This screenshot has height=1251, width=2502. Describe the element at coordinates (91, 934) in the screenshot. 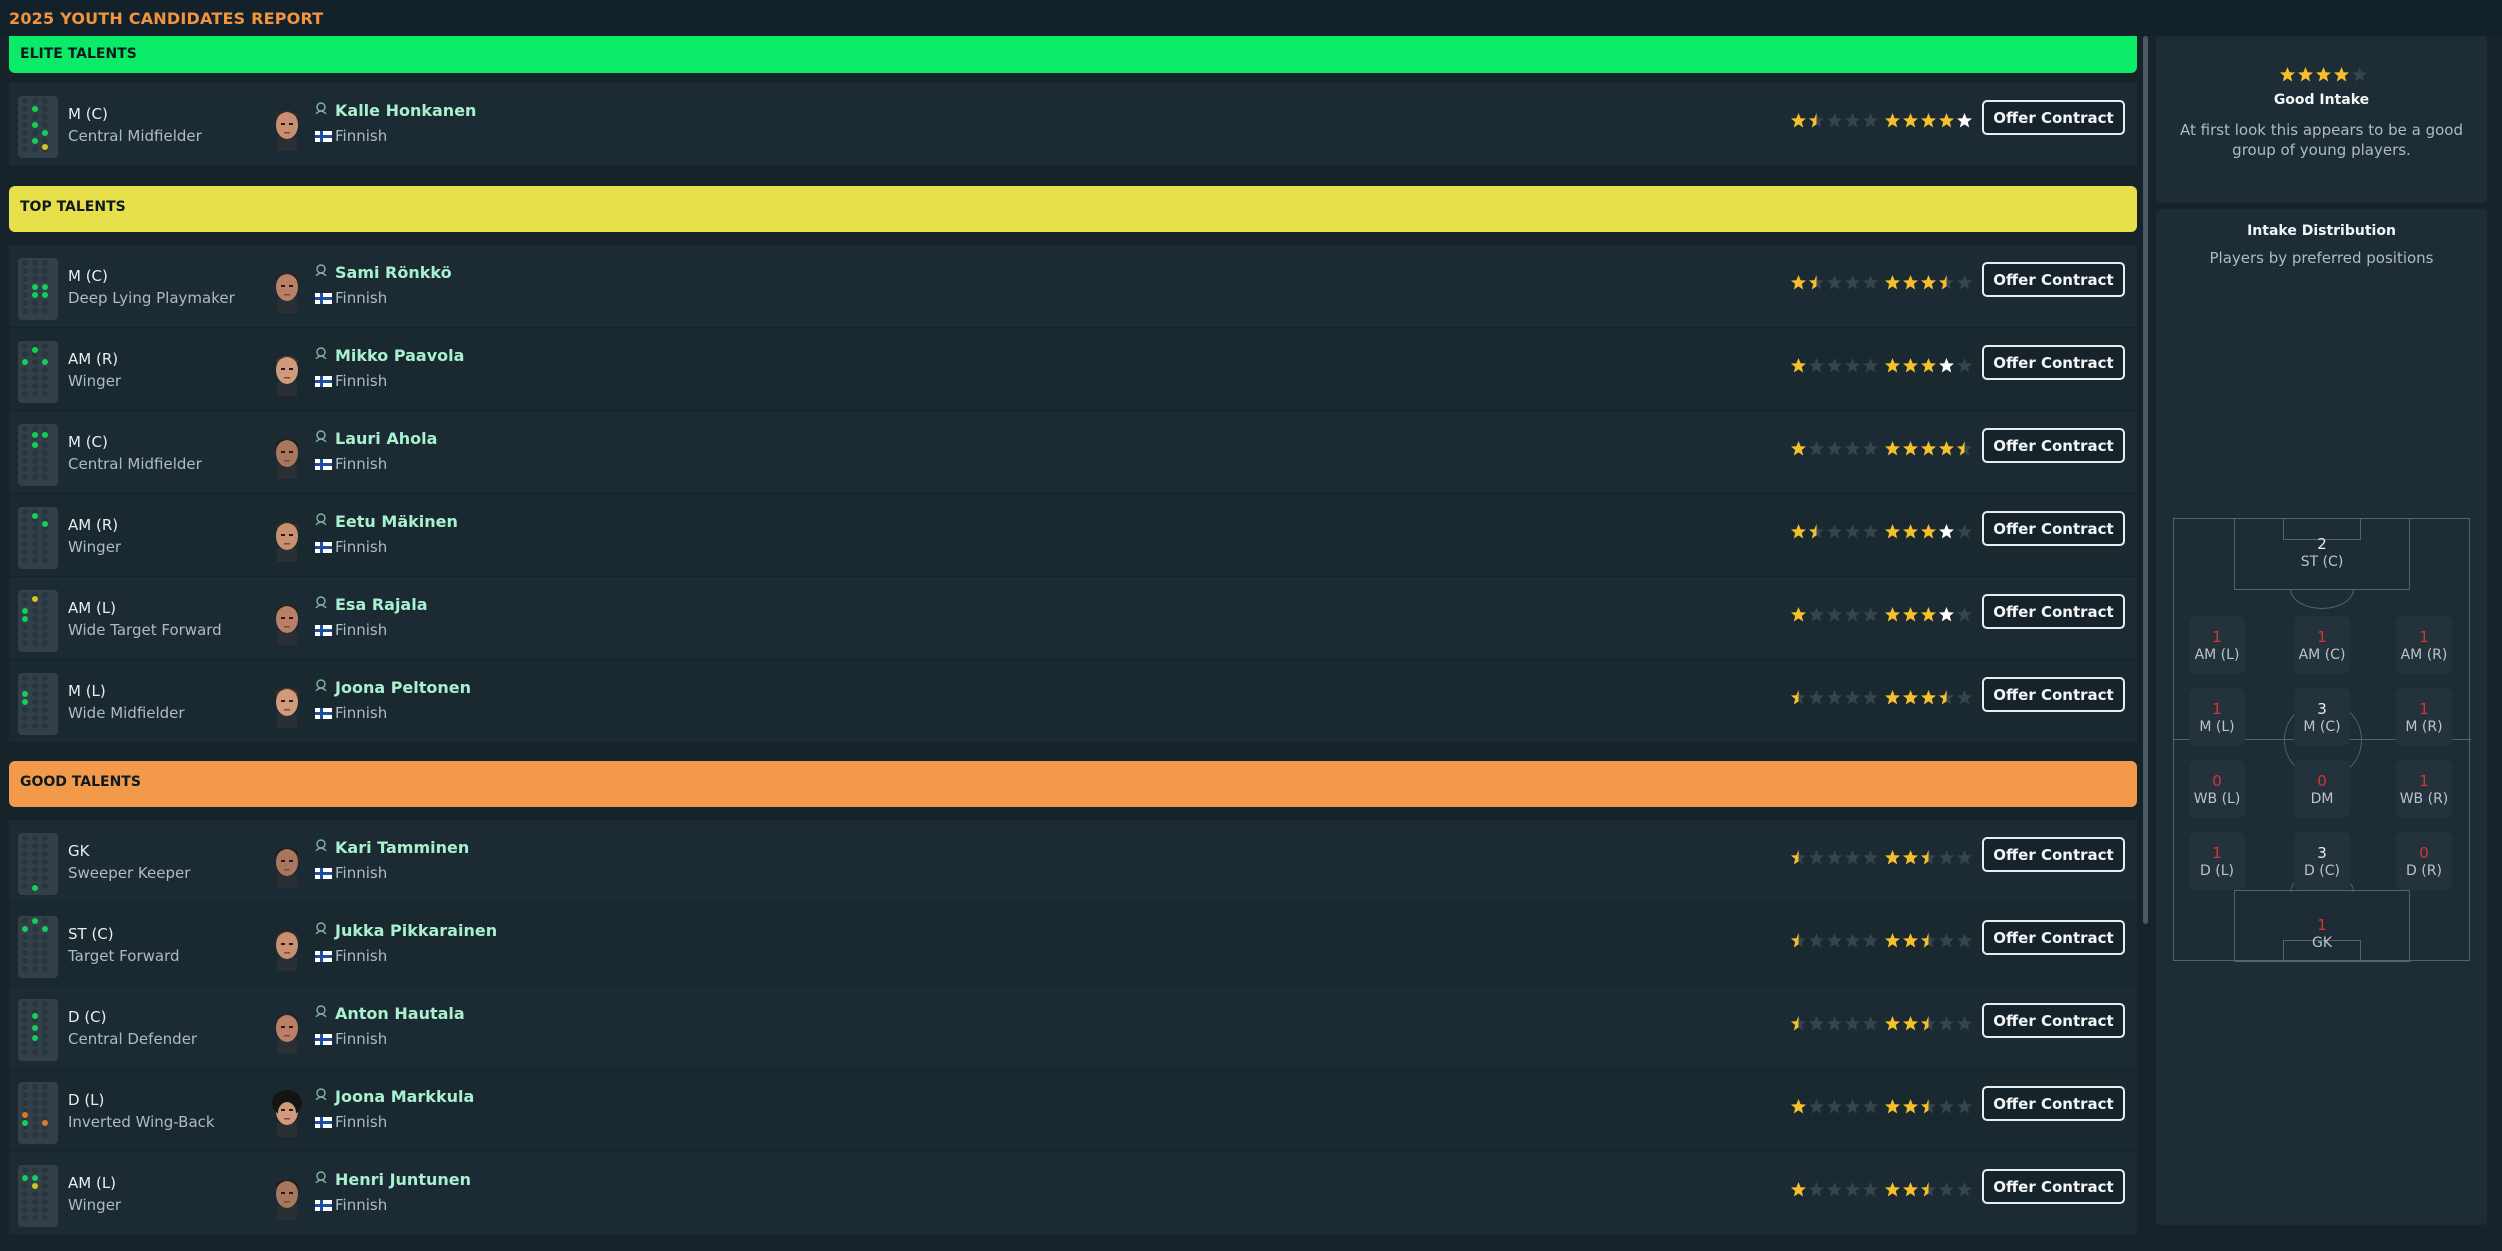

I see `player-position: ST (C)` at that location.